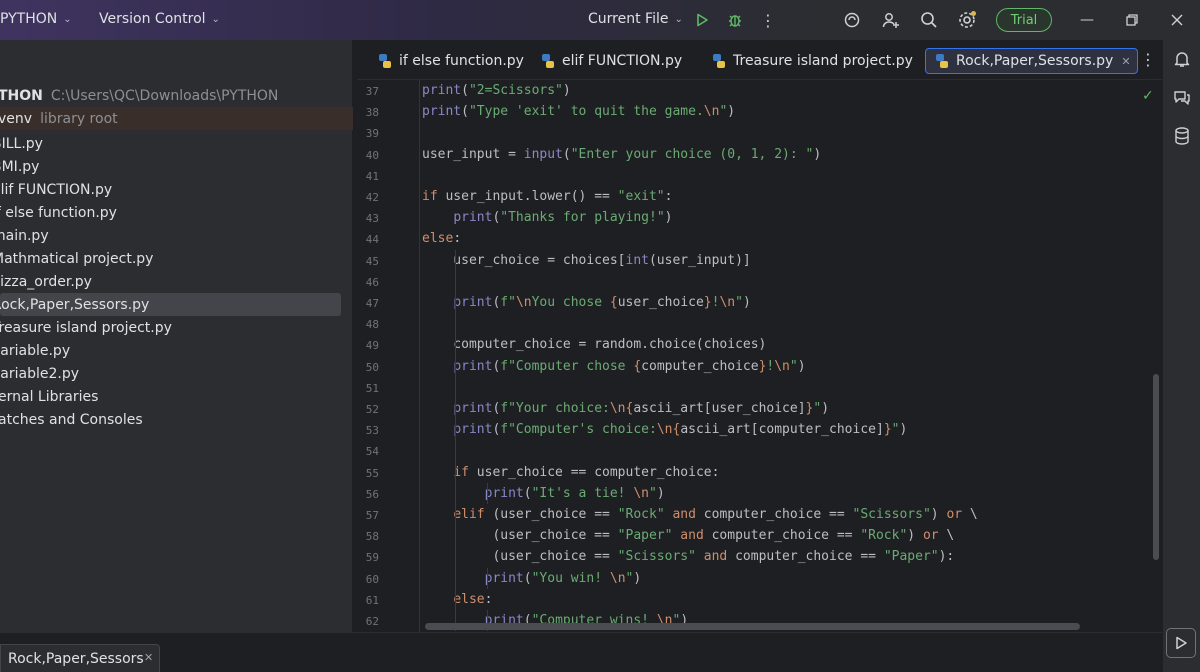  Describe the element at coordinates (21, 95) in the screenshot. I see `root-folder-name: THON` at that location.